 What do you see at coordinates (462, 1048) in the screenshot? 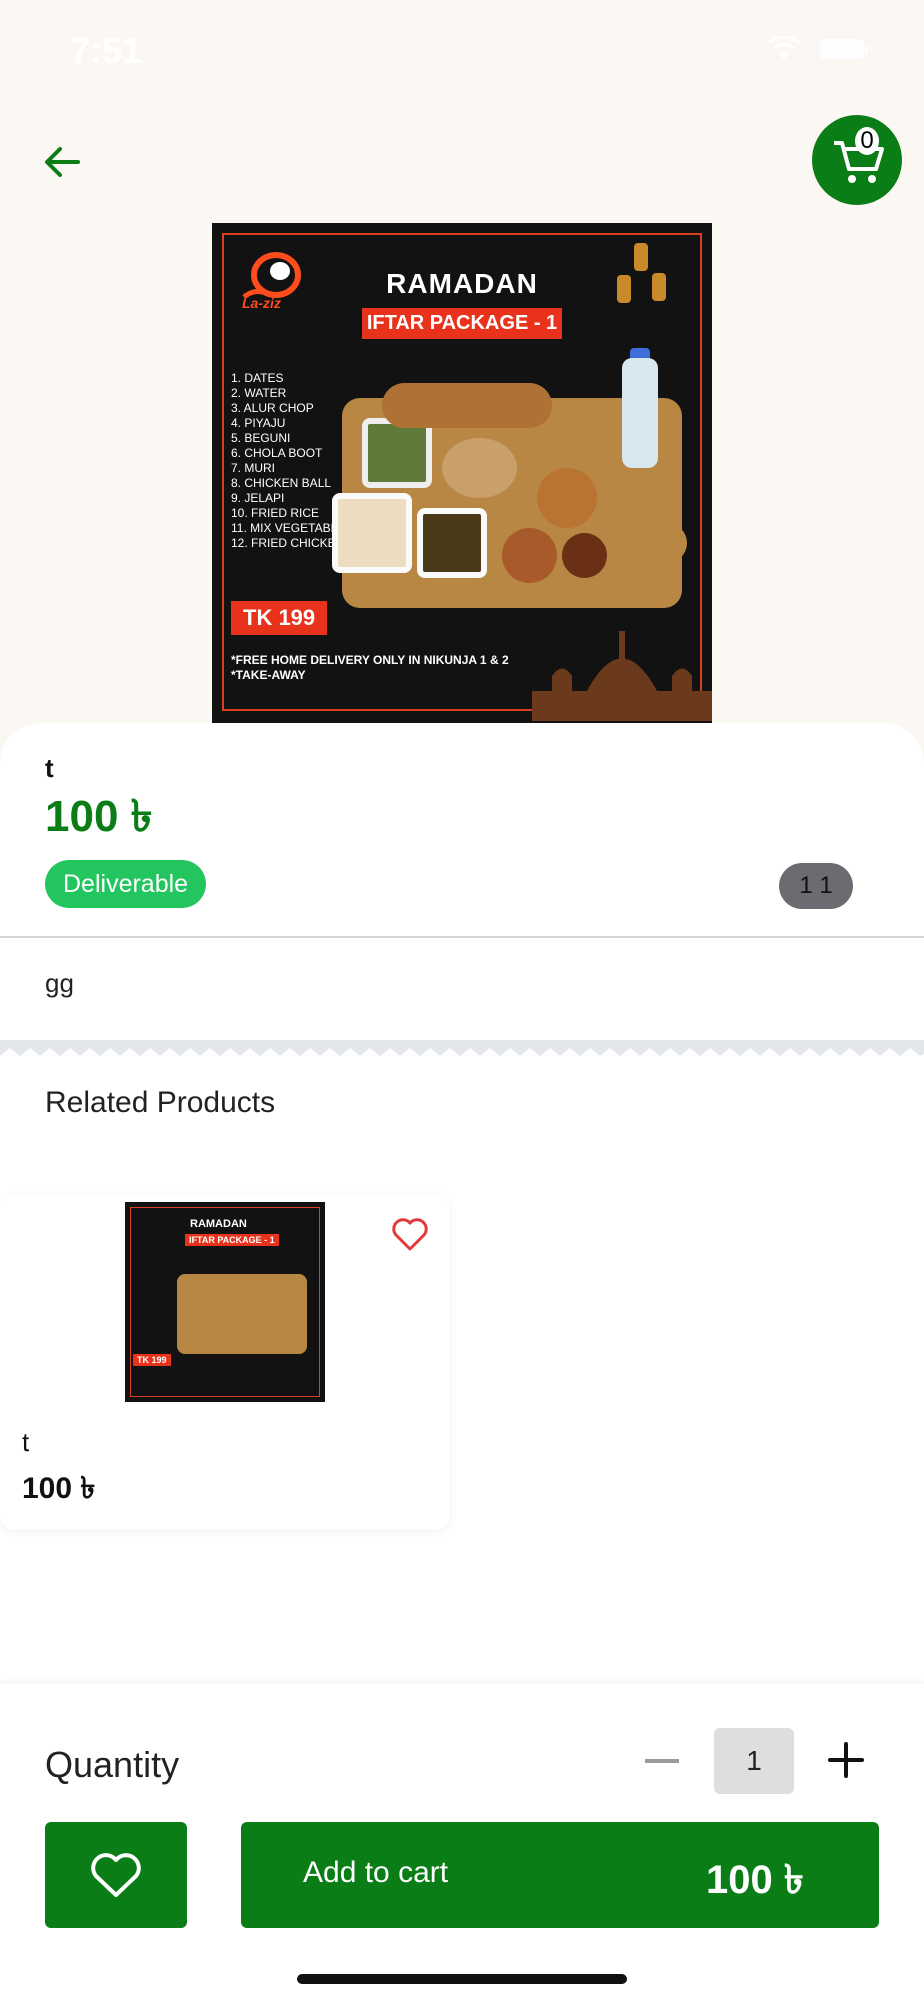
I see `zigzag-separator` at bounding box center [462, 1048].